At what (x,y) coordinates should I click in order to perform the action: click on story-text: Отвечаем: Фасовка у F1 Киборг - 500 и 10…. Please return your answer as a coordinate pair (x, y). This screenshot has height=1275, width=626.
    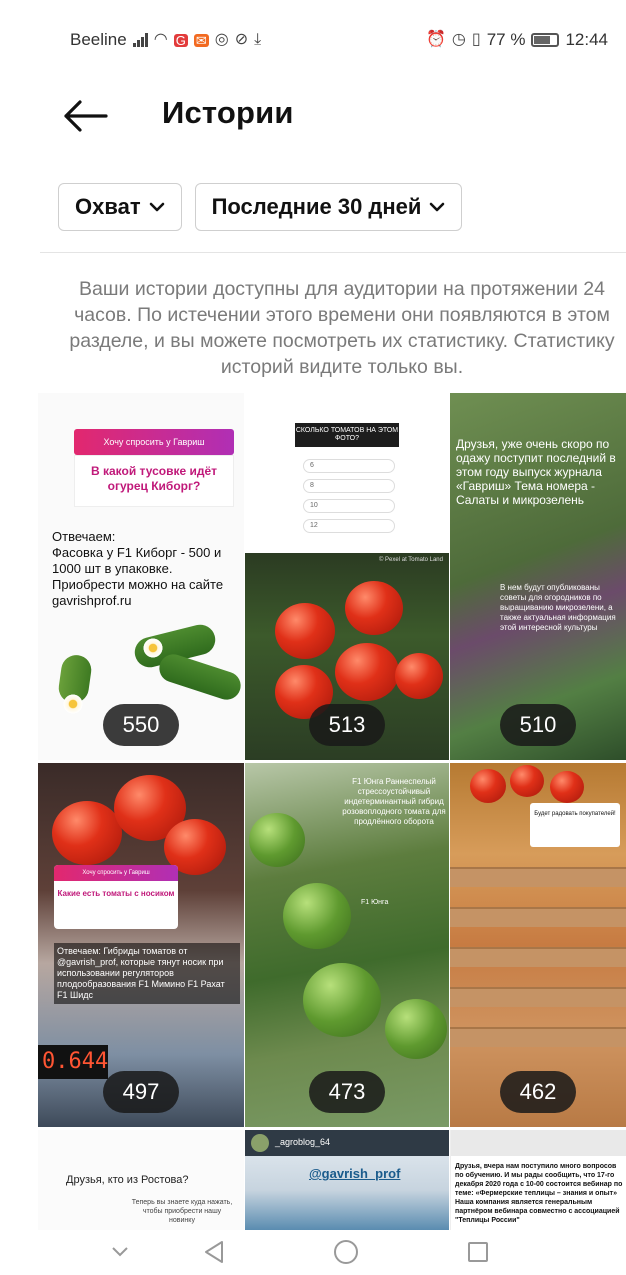
    Looking at the image, I should click on (138, 568).